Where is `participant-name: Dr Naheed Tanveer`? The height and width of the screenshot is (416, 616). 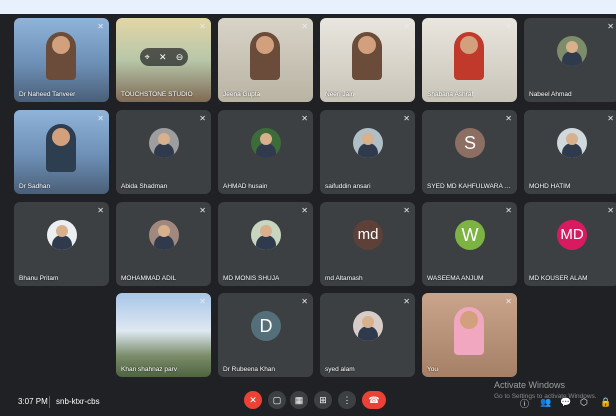 participant-name: Dr Naheed Tanveer is located at coordinates (47, 94).